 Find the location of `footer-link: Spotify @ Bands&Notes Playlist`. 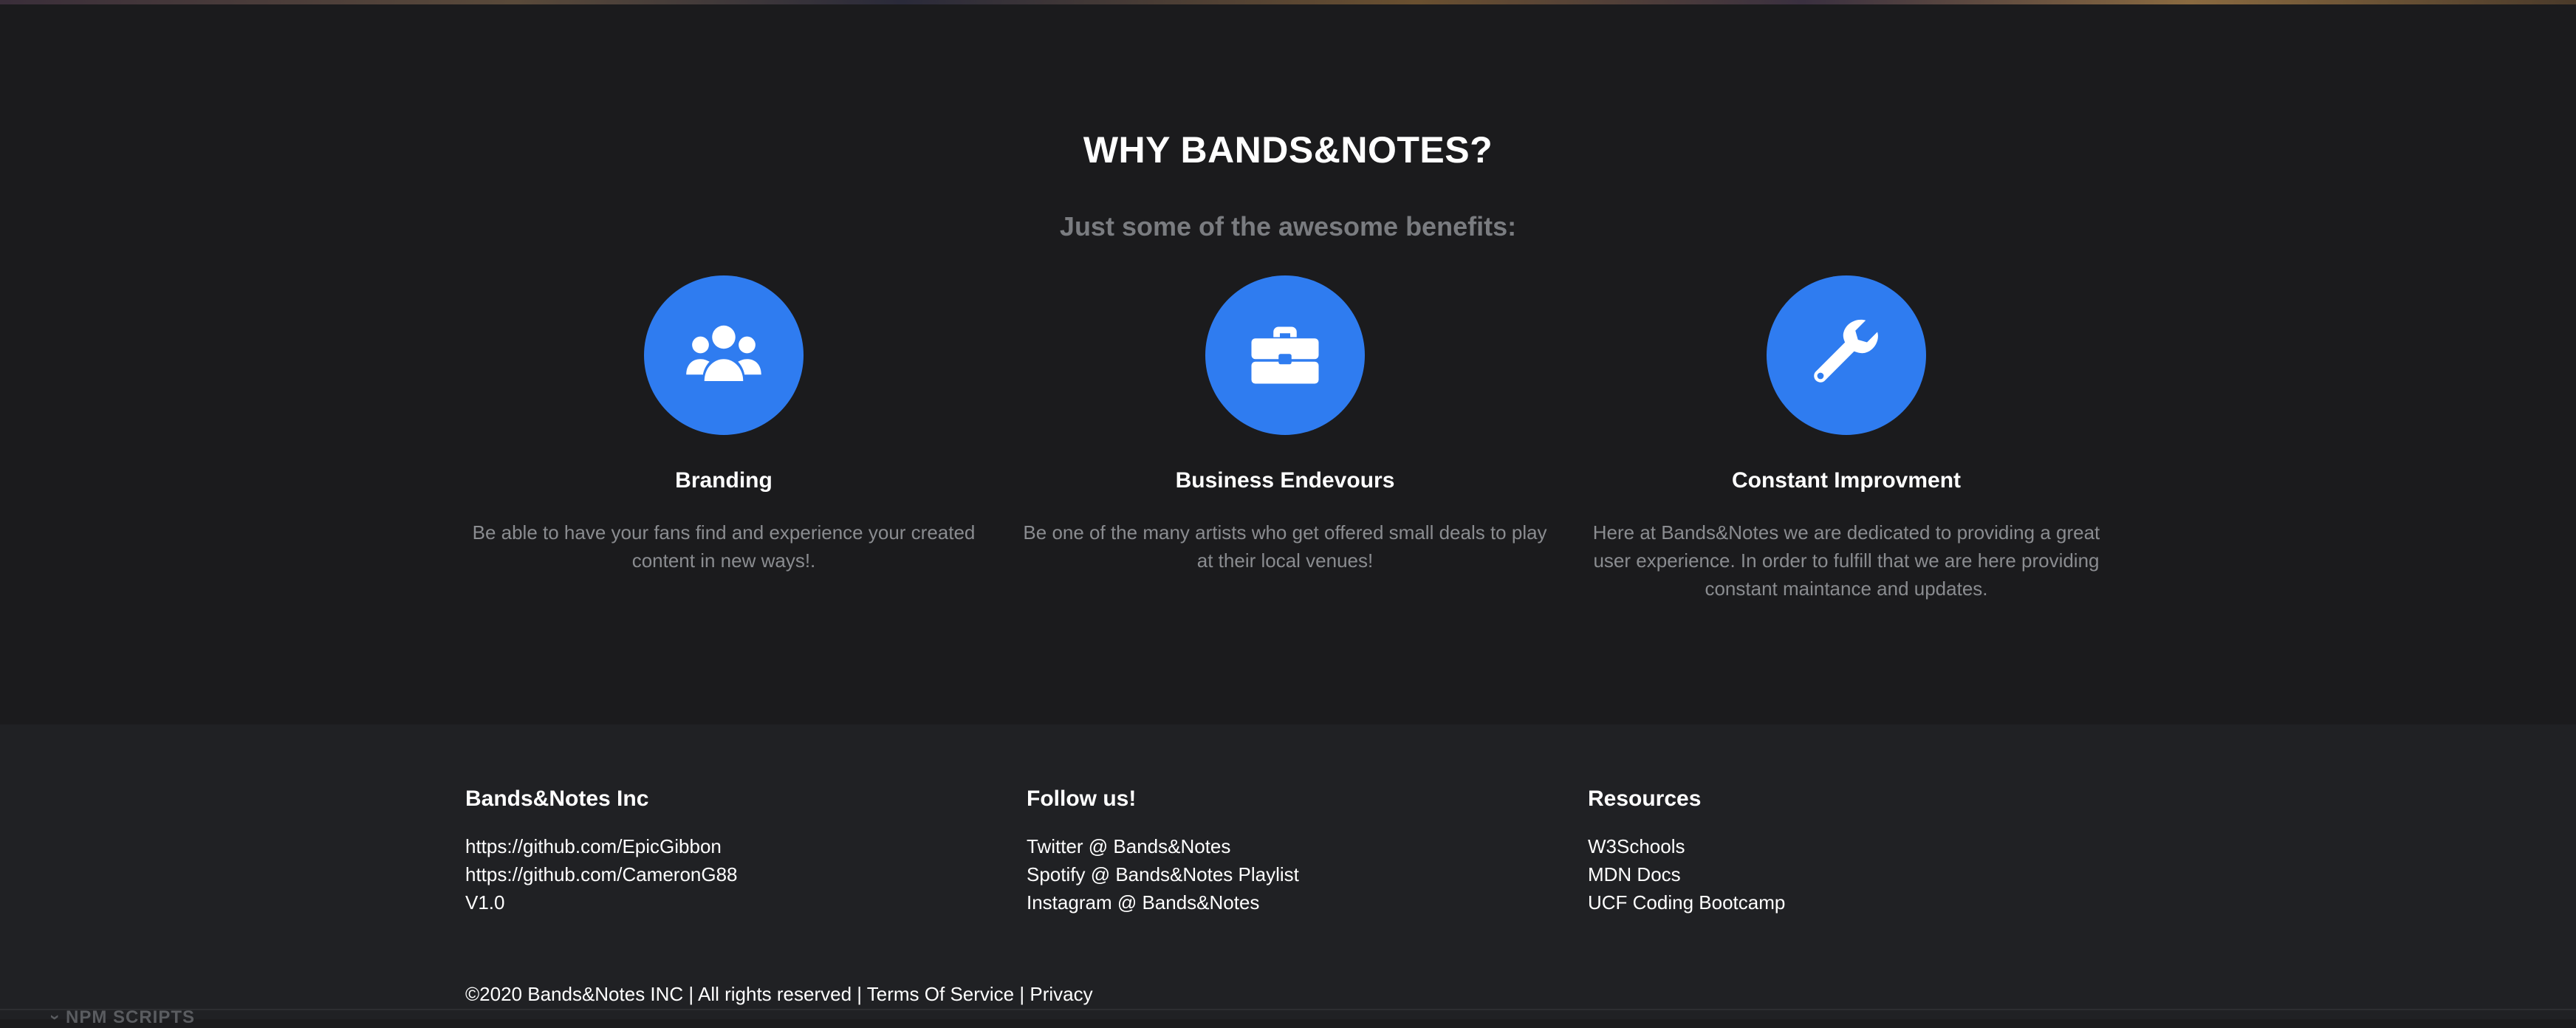

footer-link: Spotify @ Bands&Notes Playlist is located at coordinates (1285, 874).